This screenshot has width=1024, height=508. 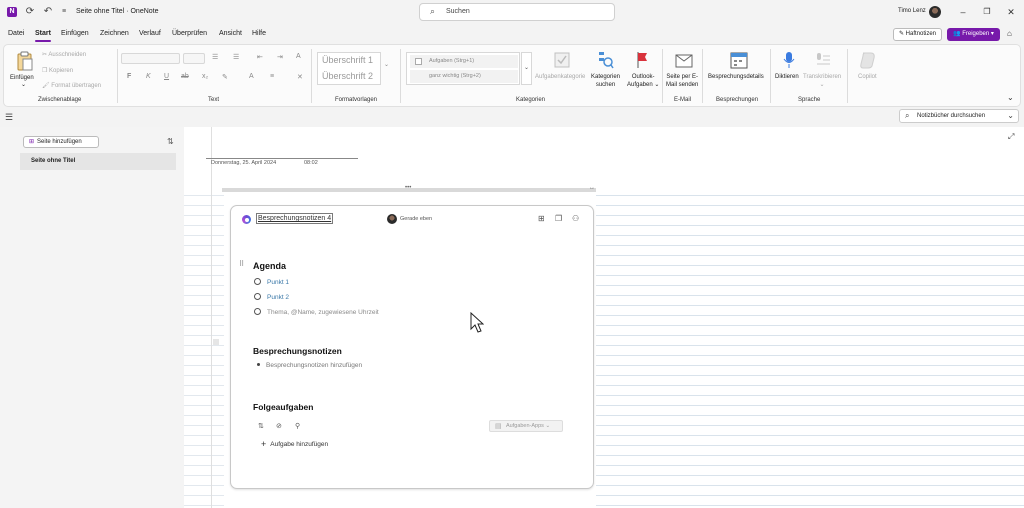 What do you see at coordinates (98, 161) in the screenshot?
I see `page-list-item: Seite ohne Titel` at bounding box center [98, 161].